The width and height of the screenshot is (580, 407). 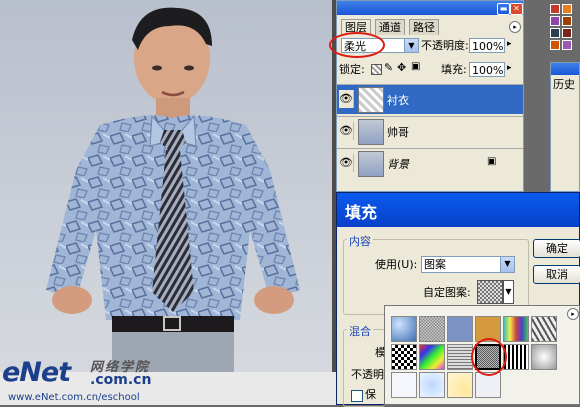 What do you see at coordinates (370, 394) in the screenshot?
I see `preserve-label: 保` at bounding box center [370, 394].